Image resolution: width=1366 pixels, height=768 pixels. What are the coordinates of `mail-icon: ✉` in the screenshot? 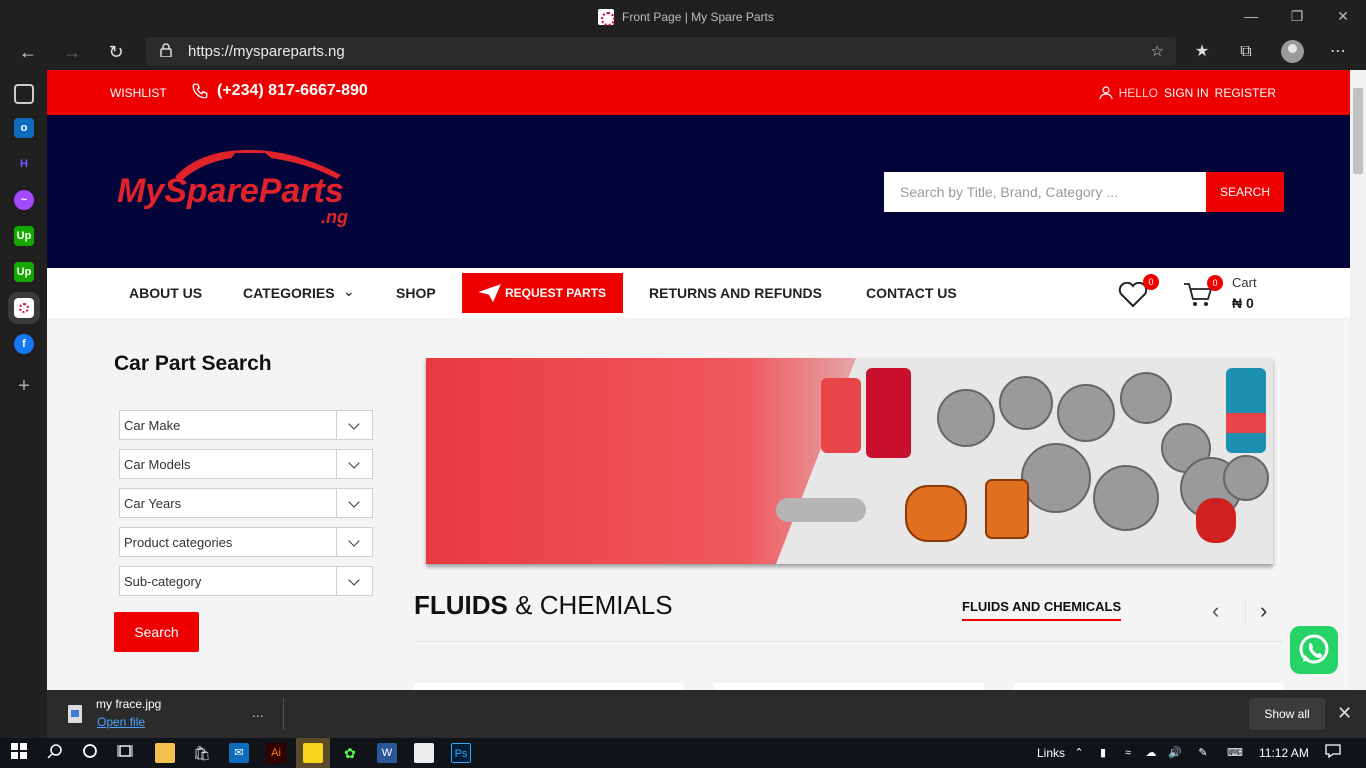 It's located at (239, 753).